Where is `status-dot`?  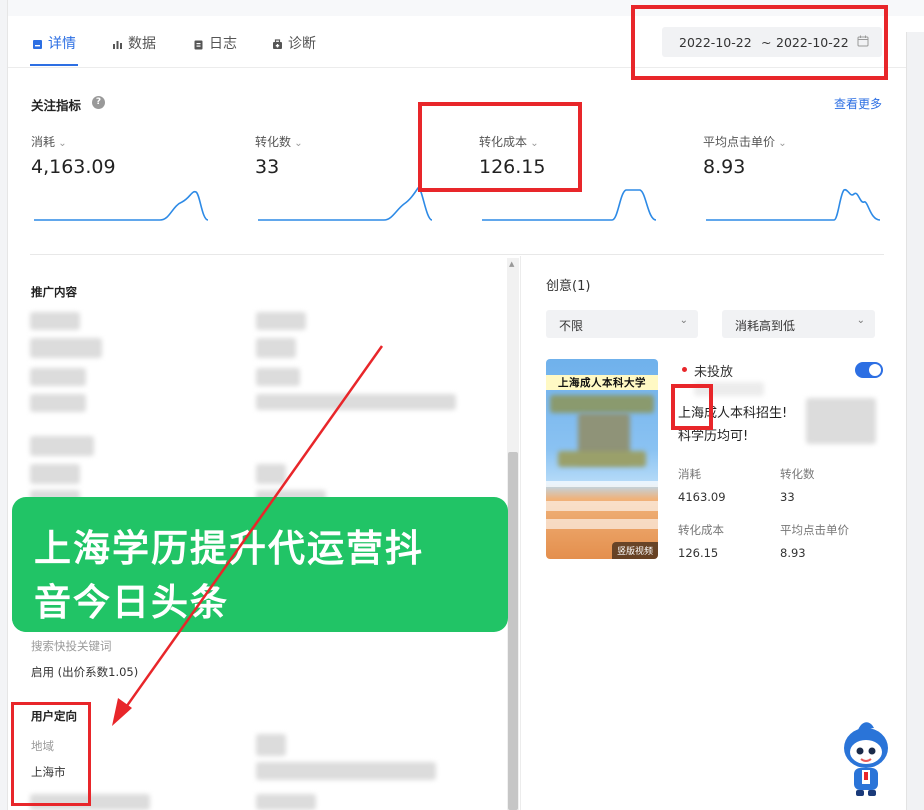
status-dot is located at coordinates (684, 369).